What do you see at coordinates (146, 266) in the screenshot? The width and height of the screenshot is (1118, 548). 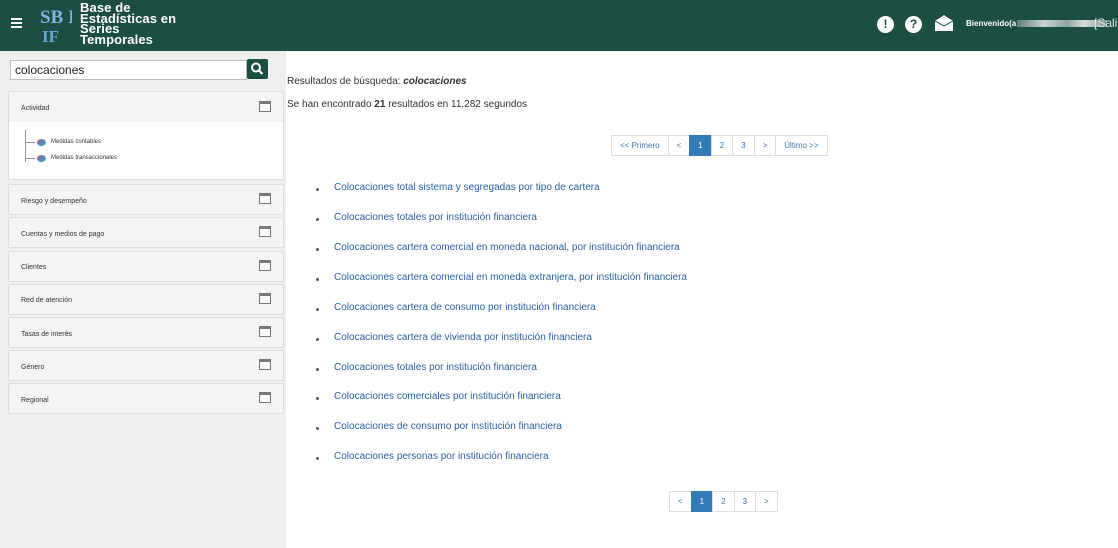 I see `section-clientes: Clientes` at bounding box center [146, 266].